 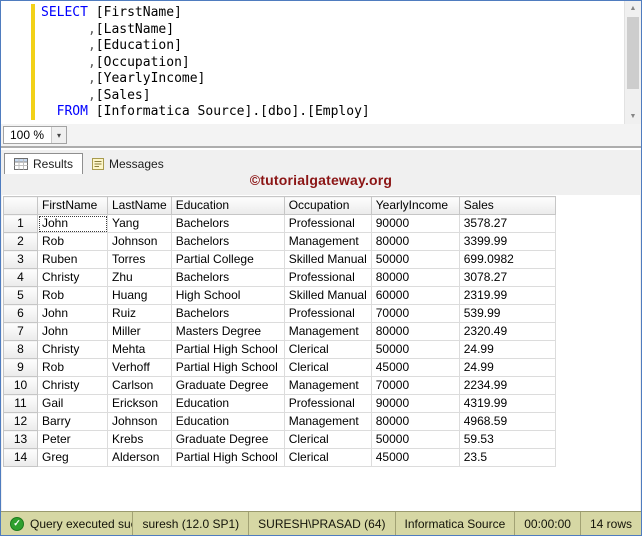 What do you see at coordinates (633, 116) in the screenshot?
I see `scroll-down-arrow-icon: ▼` at bounding box center [633, 116].